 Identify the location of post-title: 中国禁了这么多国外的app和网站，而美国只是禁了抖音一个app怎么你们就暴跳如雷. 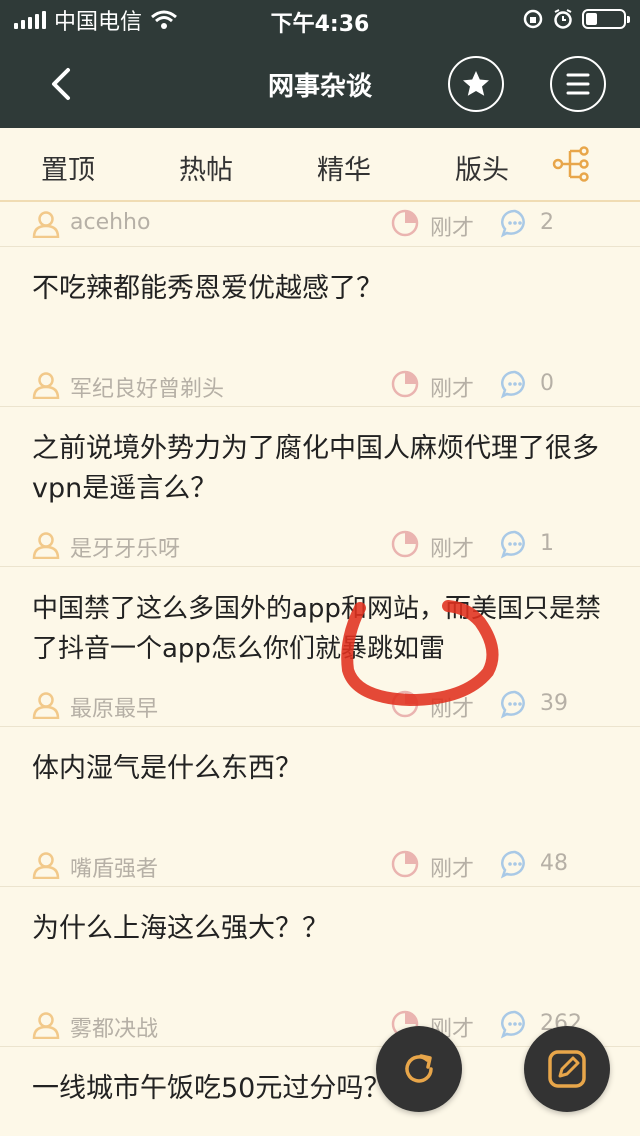
(327, 629).